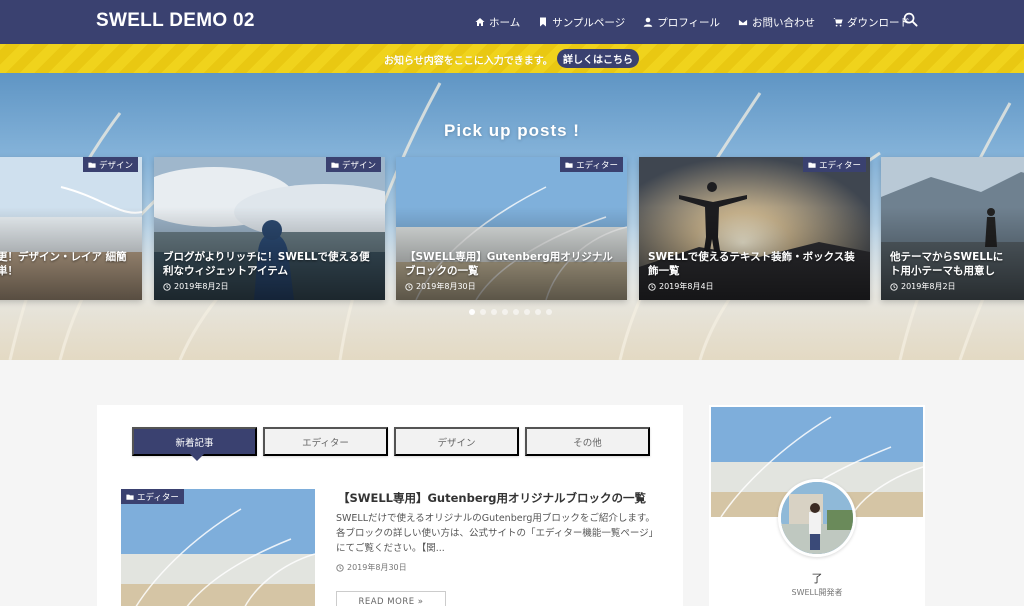  Describe the element at coordinates (175, 21) in the screenshot. I see `site-title: SWELL DEMO 02` at that location.